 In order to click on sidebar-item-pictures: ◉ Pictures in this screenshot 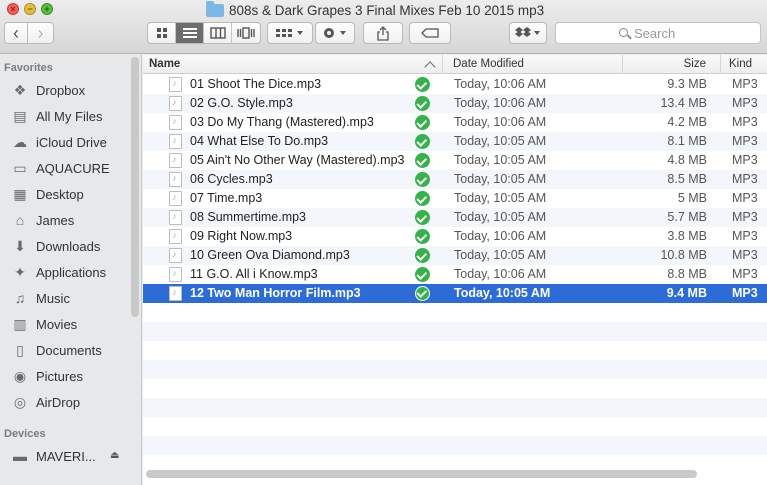, I will do `click(65, 376)`.